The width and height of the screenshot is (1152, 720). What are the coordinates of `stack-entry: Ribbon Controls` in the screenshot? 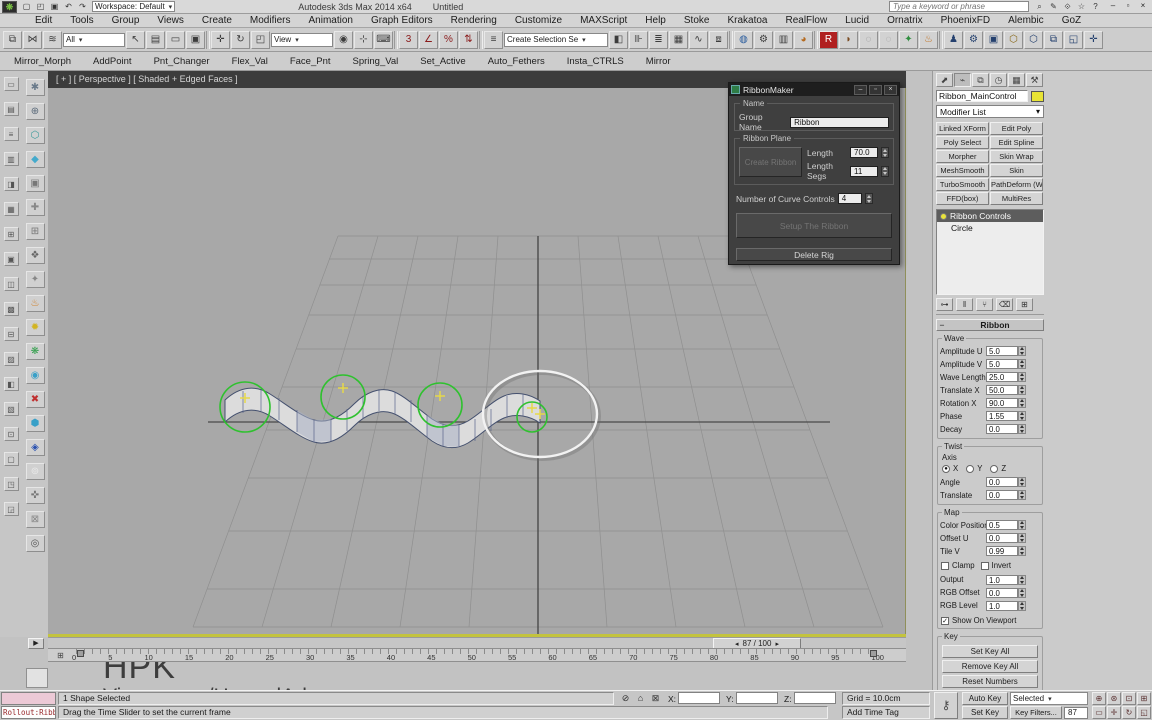 It's located at (990, 216).